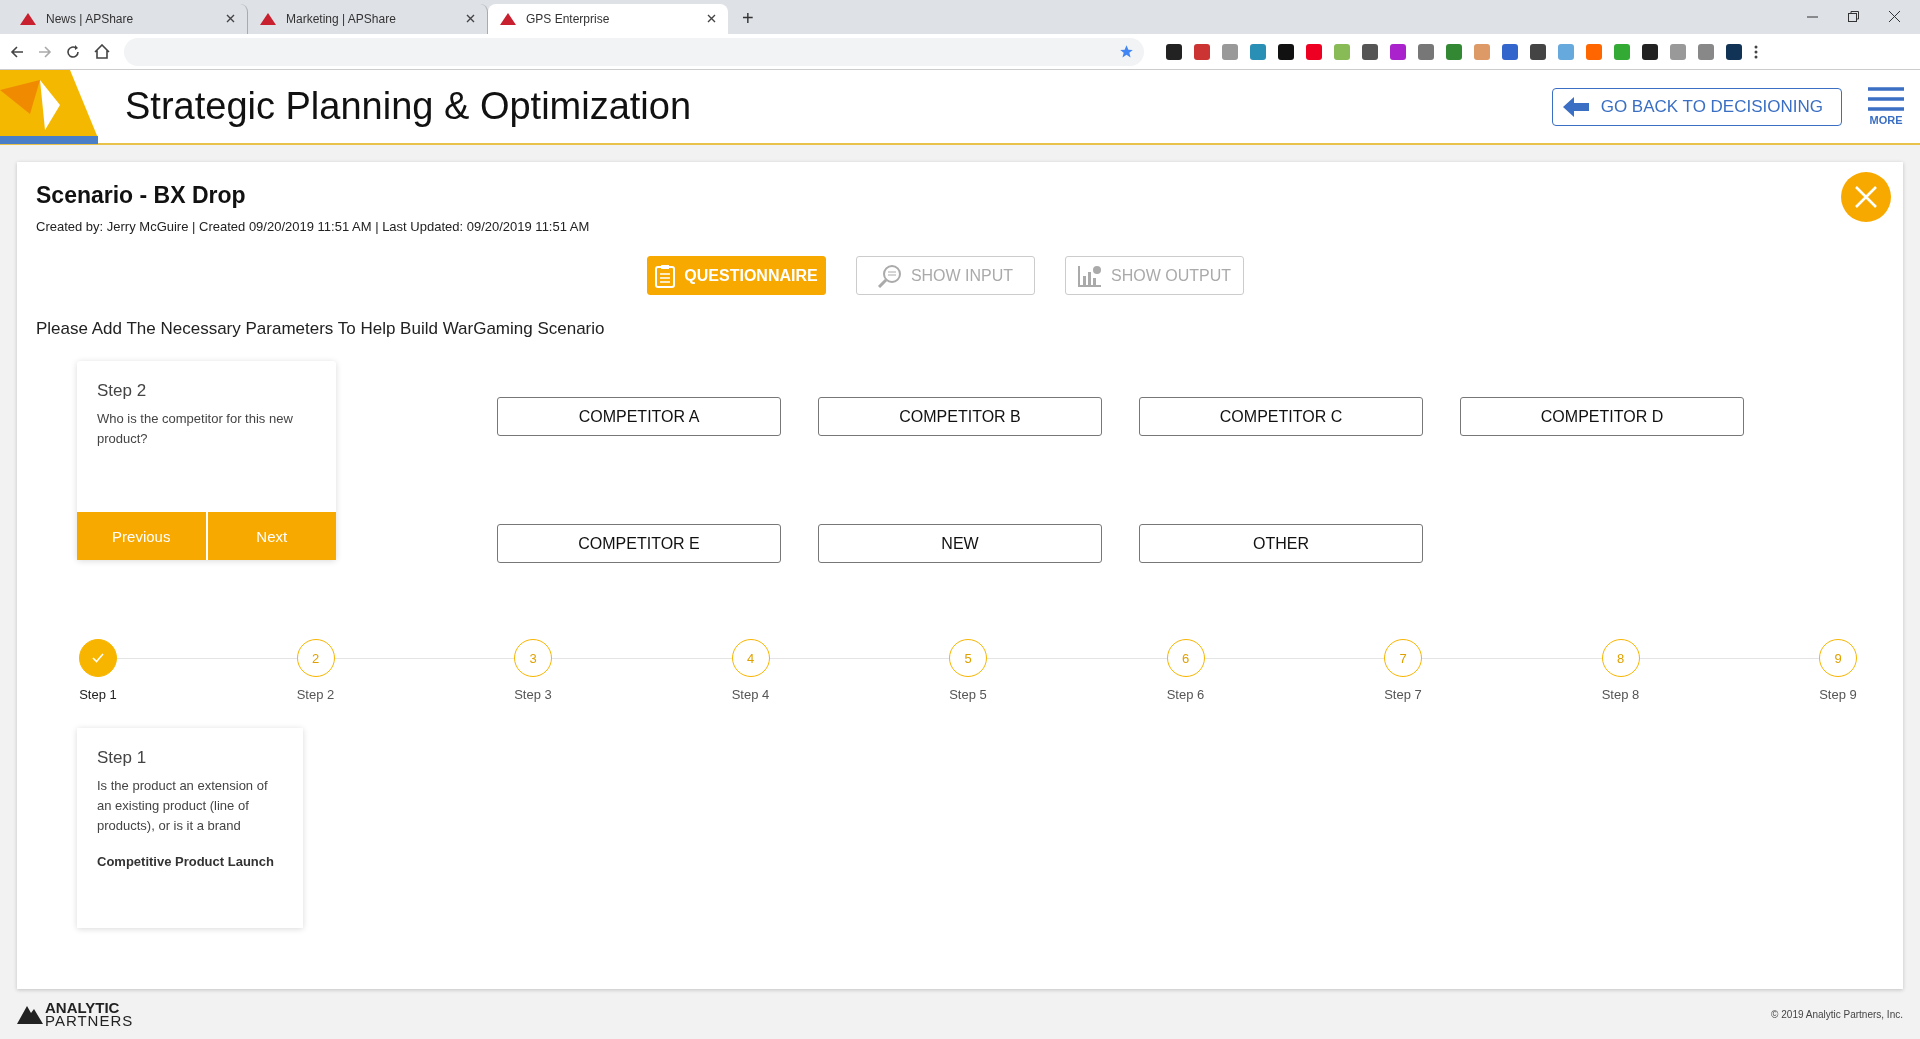 The width and height of the screenshot is (1920, 1039). What do you see at coordinates (1838, 695) in the screenshot?
I see `step-label: Step 9` at bounding box center [1838, 695].